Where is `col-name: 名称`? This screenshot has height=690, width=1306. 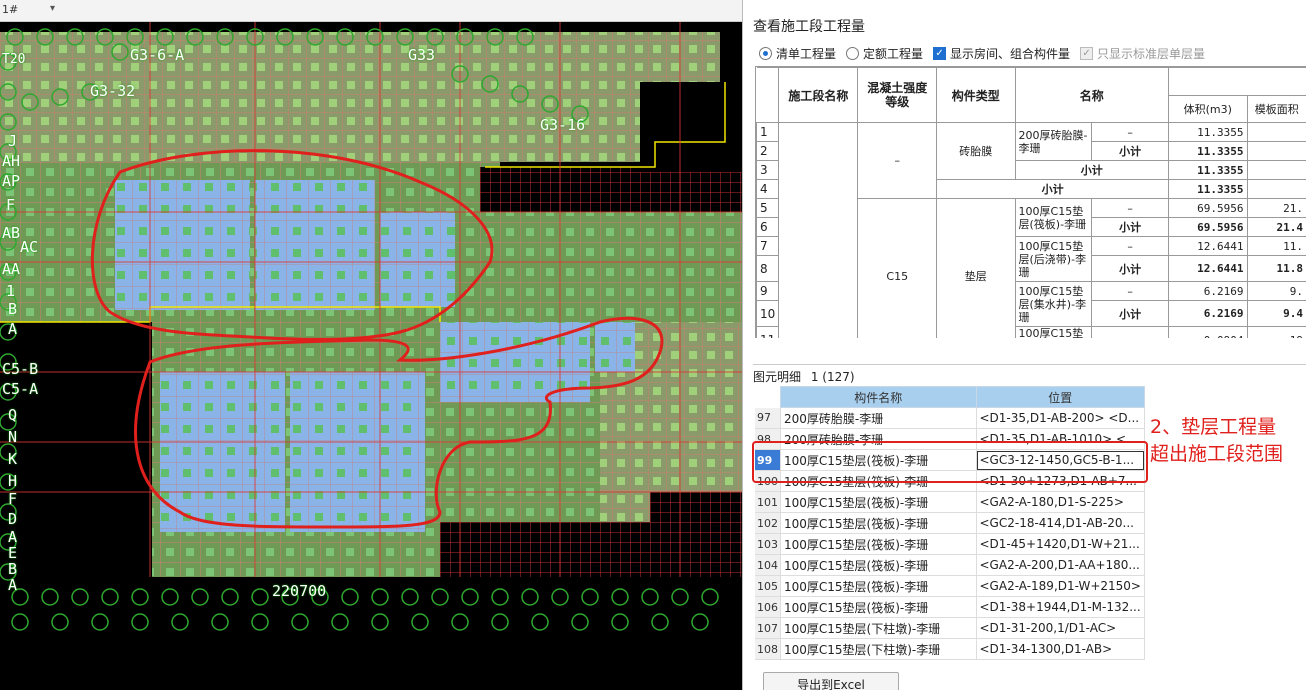
col-name: 名称 is located at coordinates (1092, 95).